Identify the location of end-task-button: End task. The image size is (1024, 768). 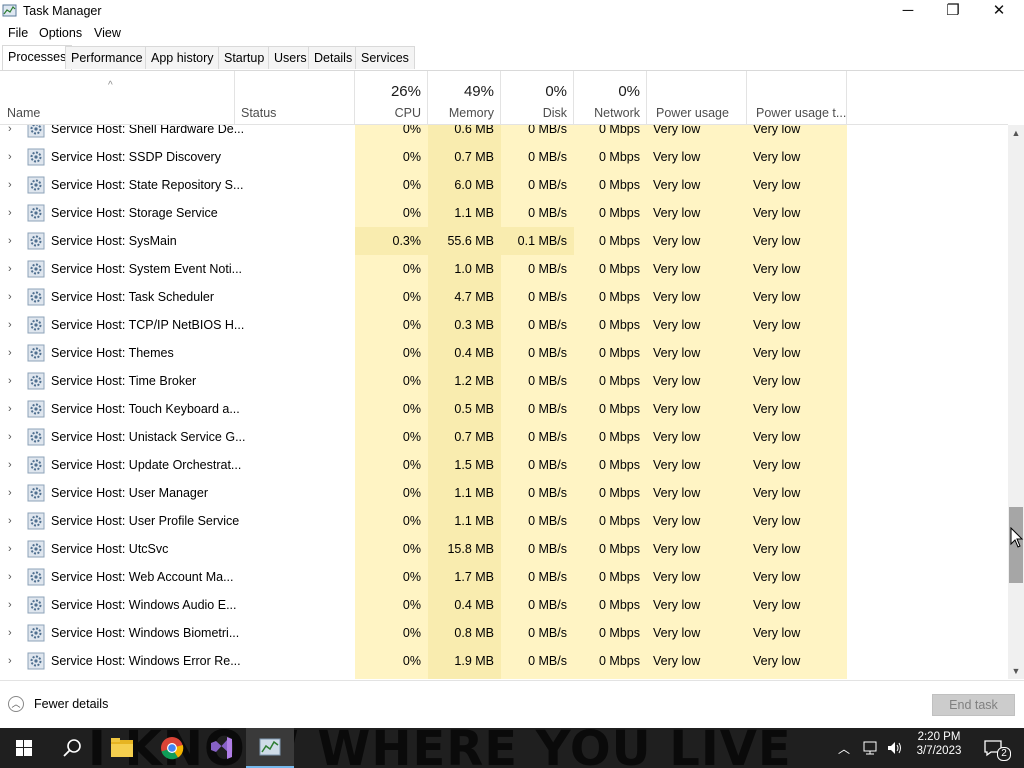
(973, 705).